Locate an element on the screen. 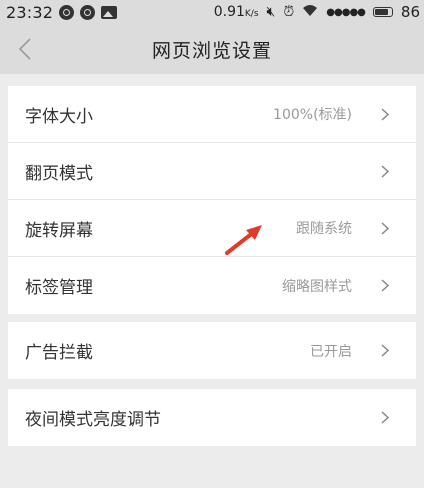 This screenshot has height=488, width=424. image-icon is located at coordinates (109, 12).